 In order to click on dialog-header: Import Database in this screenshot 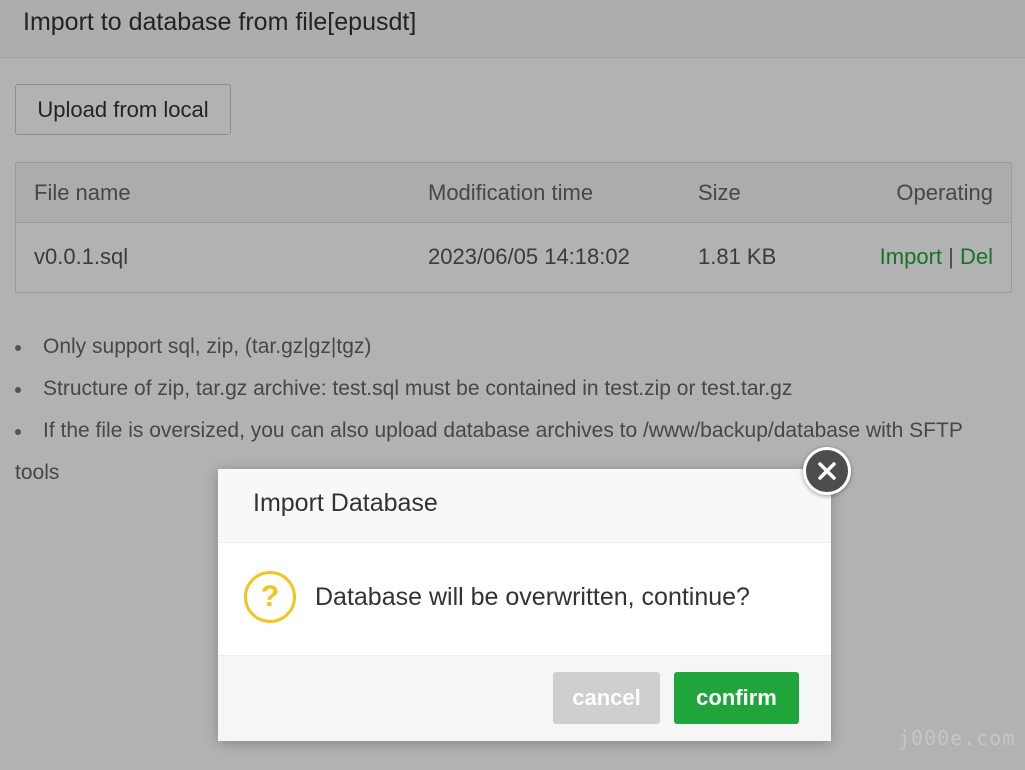, I will do `click(524, 506)`.